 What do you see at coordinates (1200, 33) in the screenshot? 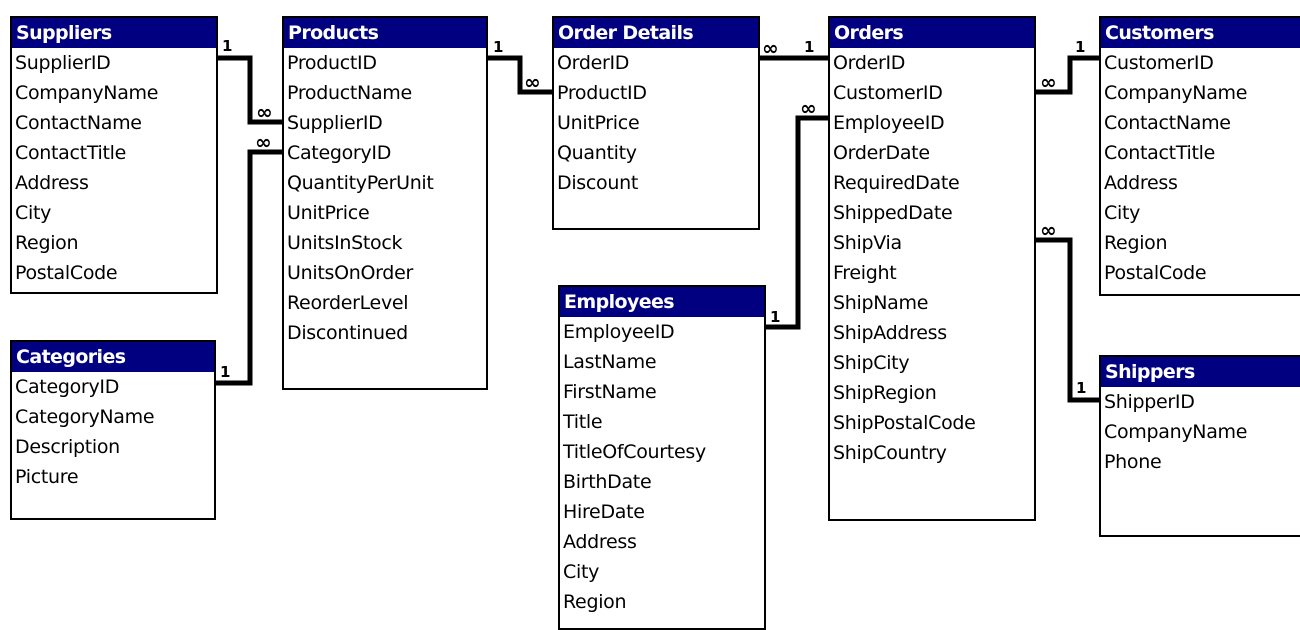
I see `table-title: Customers` at bounding box center [1200, 33].